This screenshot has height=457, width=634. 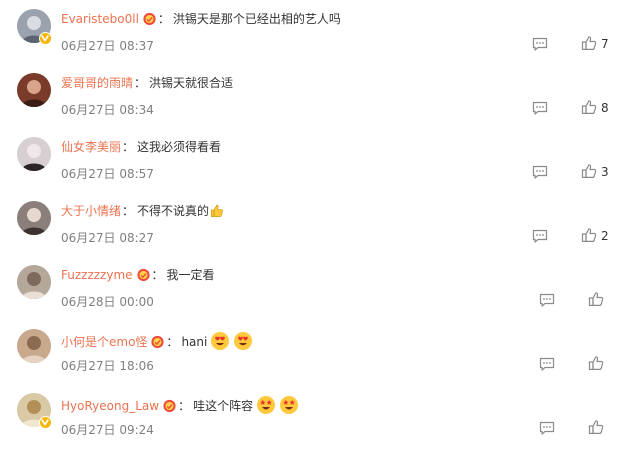 What do you see at coordinates (317, 105) in the screenshot?
I see `comment-item: 爱哥哥的雨晴： 洪锡天就很合适 06月27日 08:34 8` at bounding box center [317, 105].